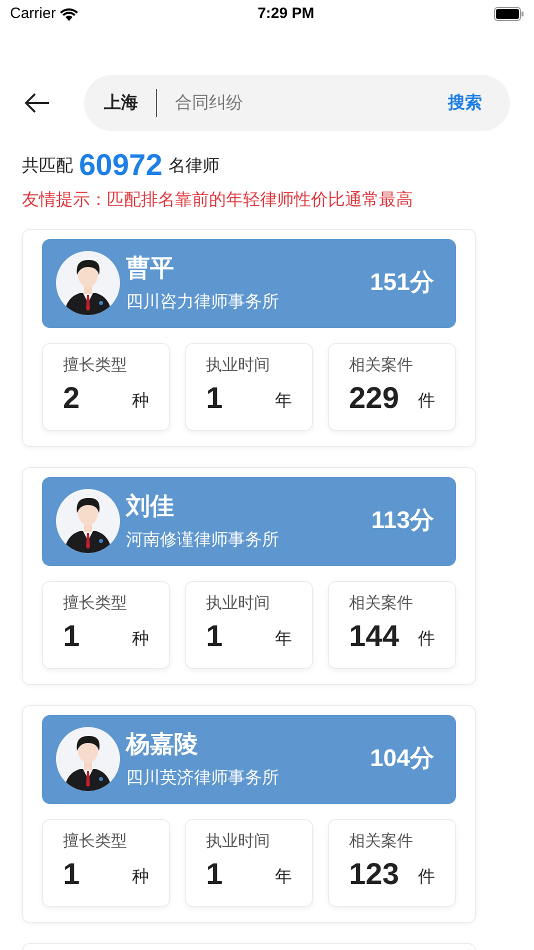  What do you see at coordinates (121, 103) in the screenshot?
I see `city-selector: 上海` at bounding box center [121, 103].